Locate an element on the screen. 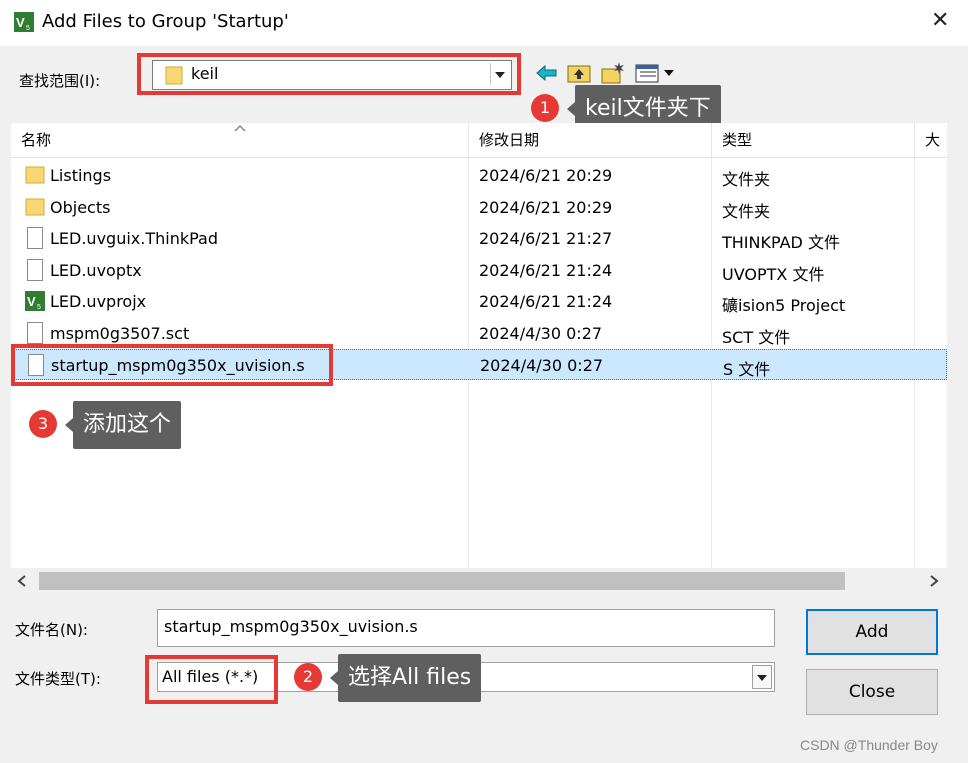  column-header-size: 大小 is located at coordinates (931, 140).